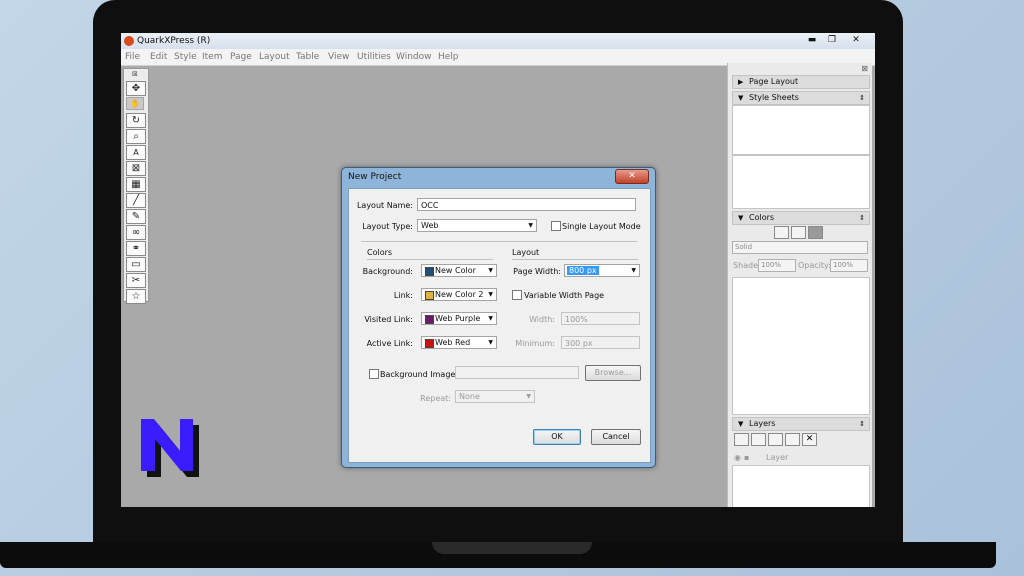 The width and height of the screenshot is (1024, 576). What do you see at coordinates (135, 74) in the screenshot?
I see `close-palette-icon: ⊠` at bounding box center [135, 74].